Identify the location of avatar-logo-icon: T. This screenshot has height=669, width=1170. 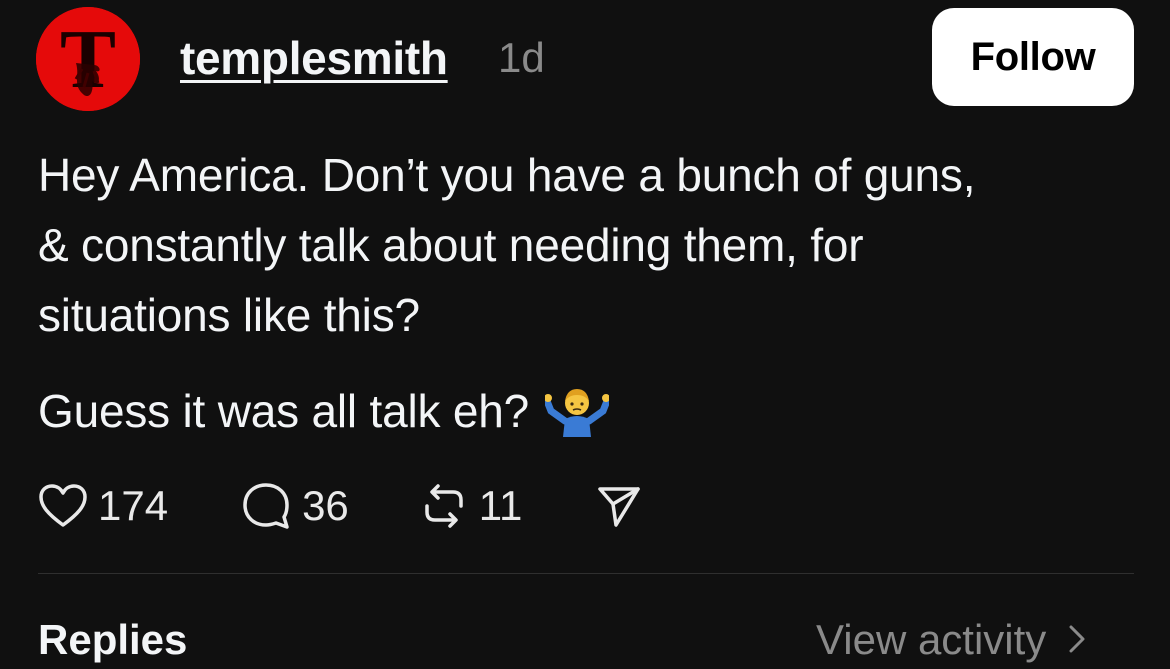
(88, 59).